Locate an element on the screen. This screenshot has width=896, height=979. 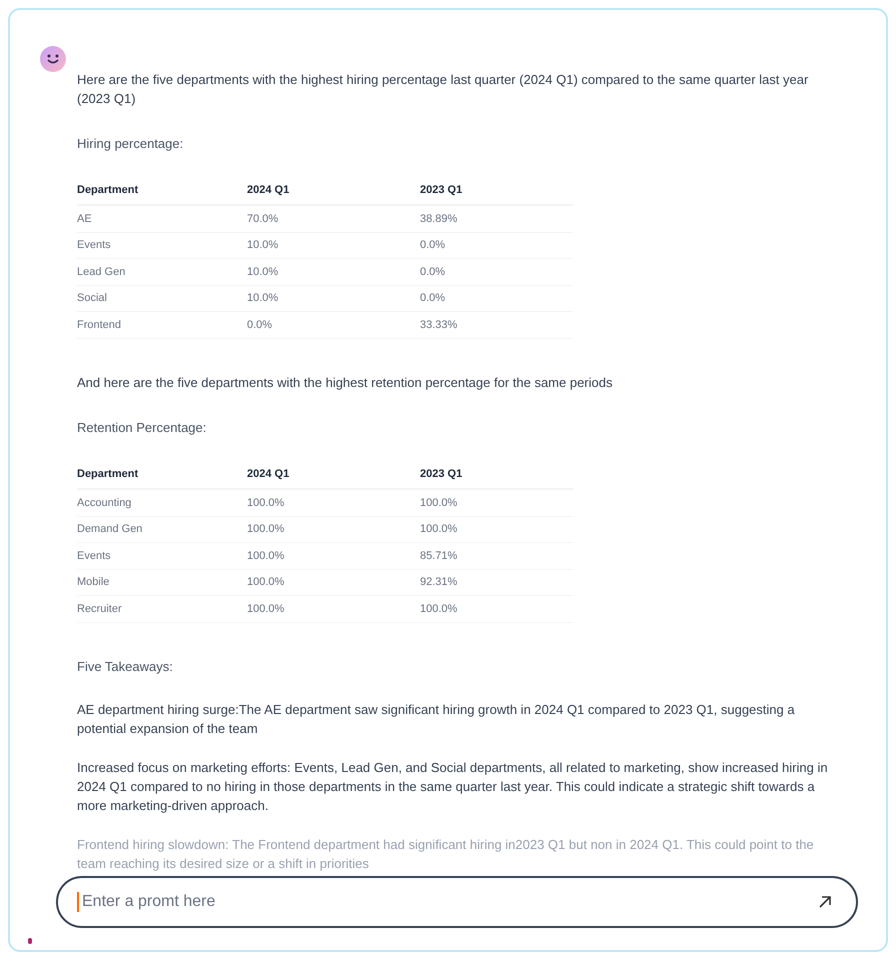
table-cell-text: Social is located at coordinates (92, 298).